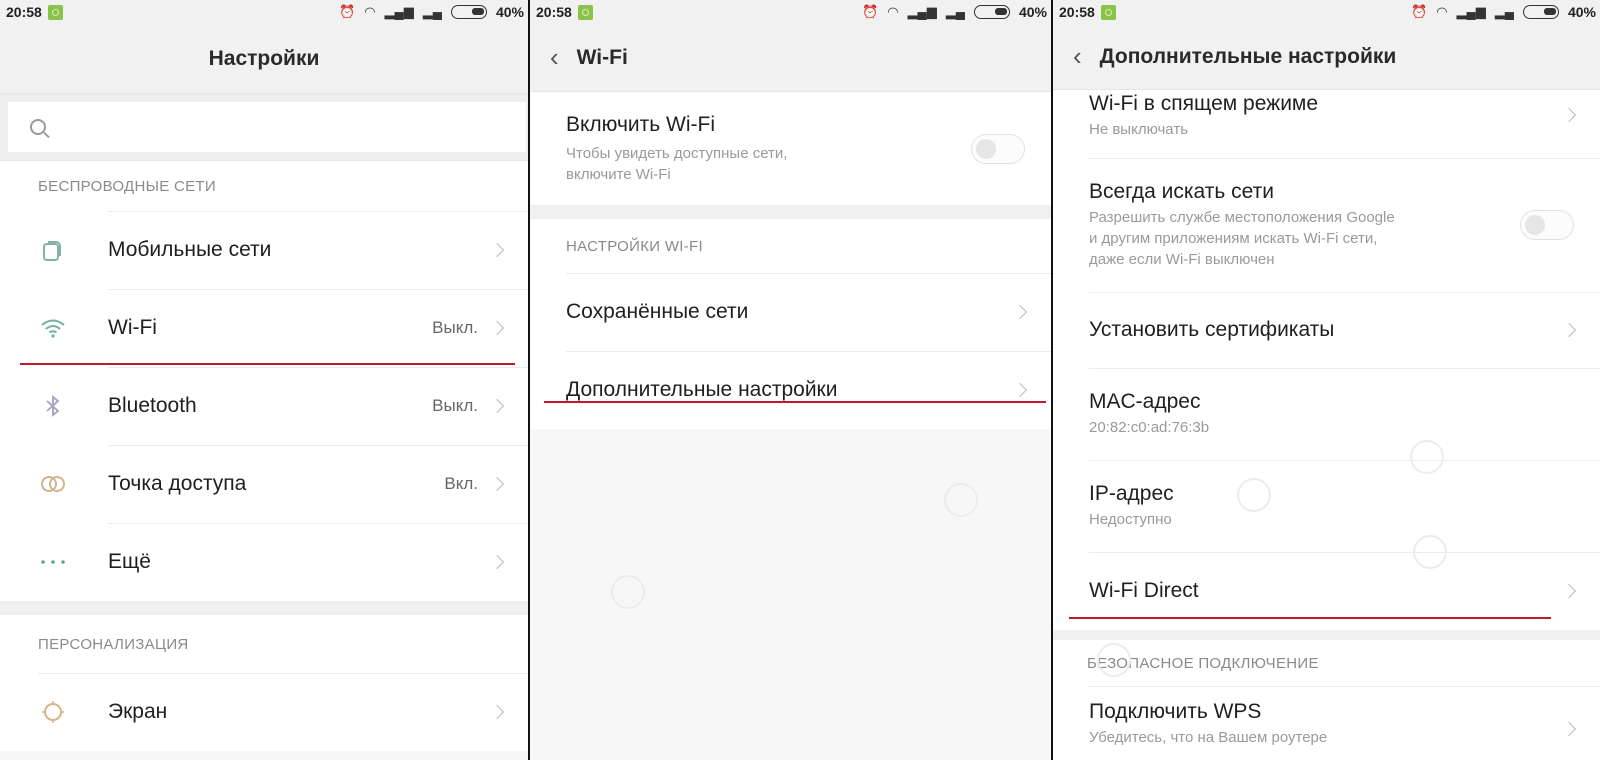  I want to click on wifi-icon, so click(54, 328).